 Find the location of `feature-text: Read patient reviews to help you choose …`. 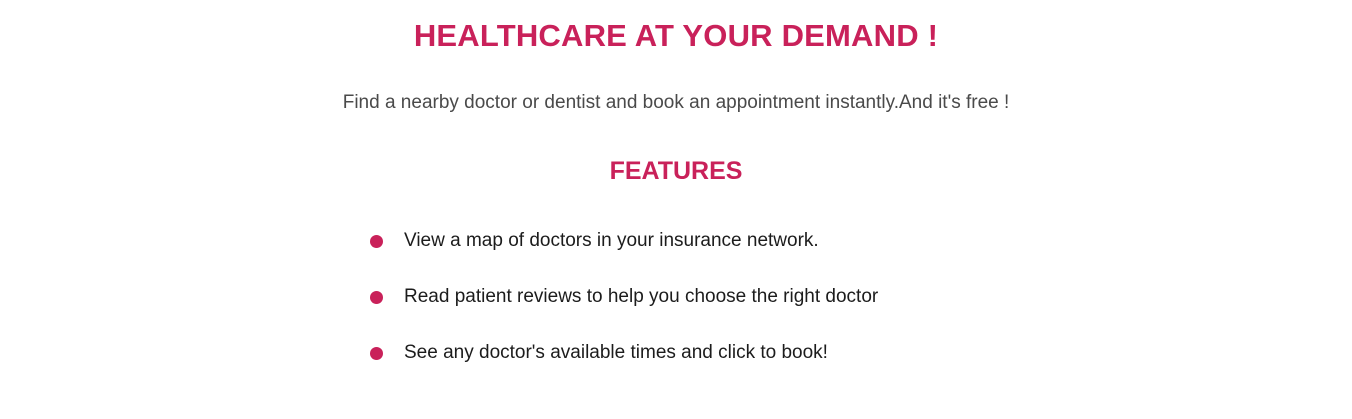

feature-text: Read patient reviews to help you choose … is located at coordinates (641, 296).